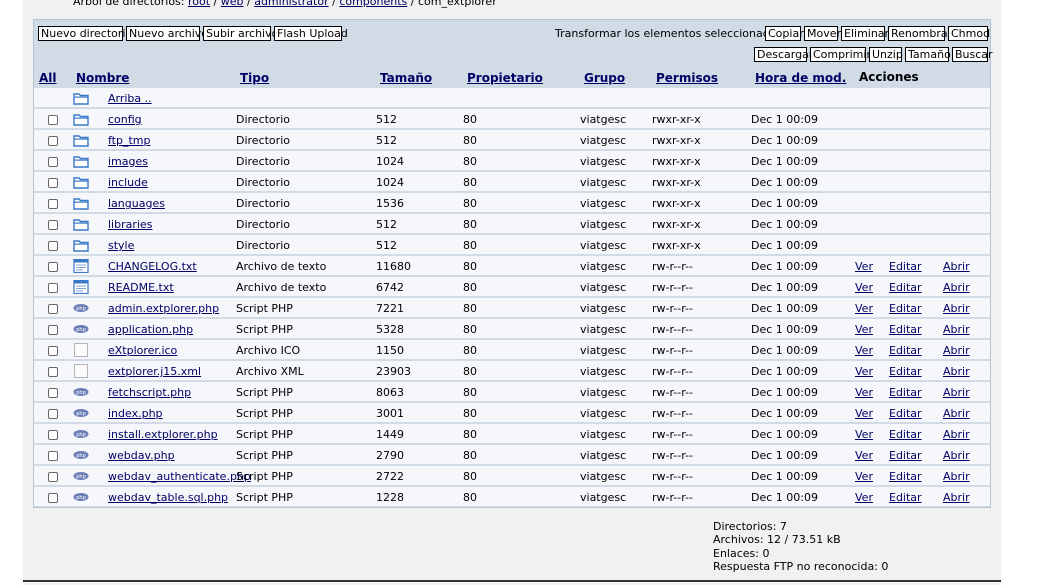 The height and width of the screenshot is (585, 1044). What do you see at coordinates (254, 78) in the screenshot?
I see `type-column-header: Tipo` at bounding box center [254, 78].